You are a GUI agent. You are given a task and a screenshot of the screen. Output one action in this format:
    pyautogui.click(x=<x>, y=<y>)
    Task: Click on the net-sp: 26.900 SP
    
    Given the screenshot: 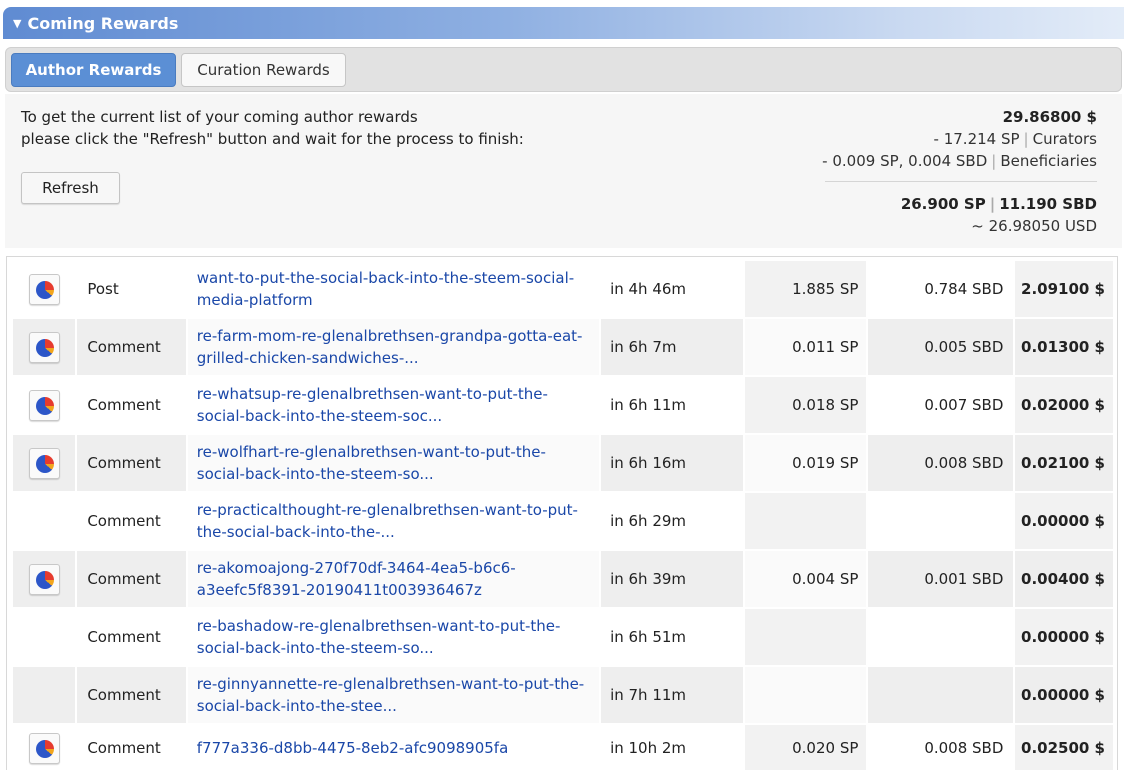 What is the action you would take?
    pyautogui.click(x=943, y=204)
    